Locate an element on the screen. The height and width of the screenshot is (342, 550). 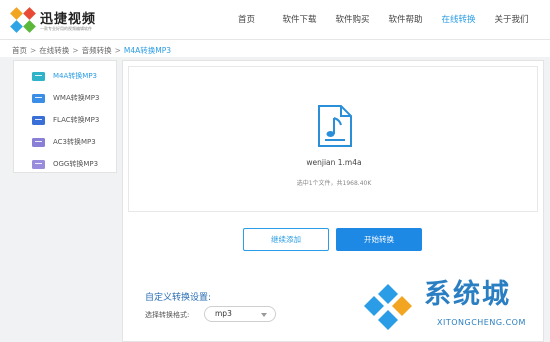
chevron-down-icon is located at coordinates (264, 315).